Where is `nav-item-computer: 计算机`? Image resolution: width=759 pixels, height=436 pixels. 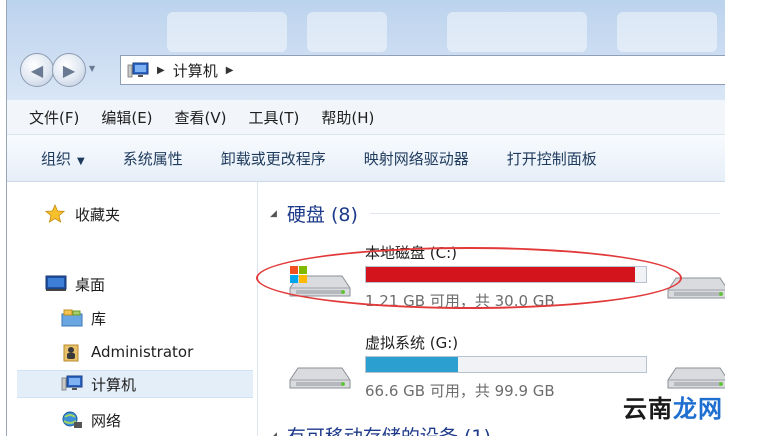
nav-item-computer: 计算机 is located at coordinates (135, 384).